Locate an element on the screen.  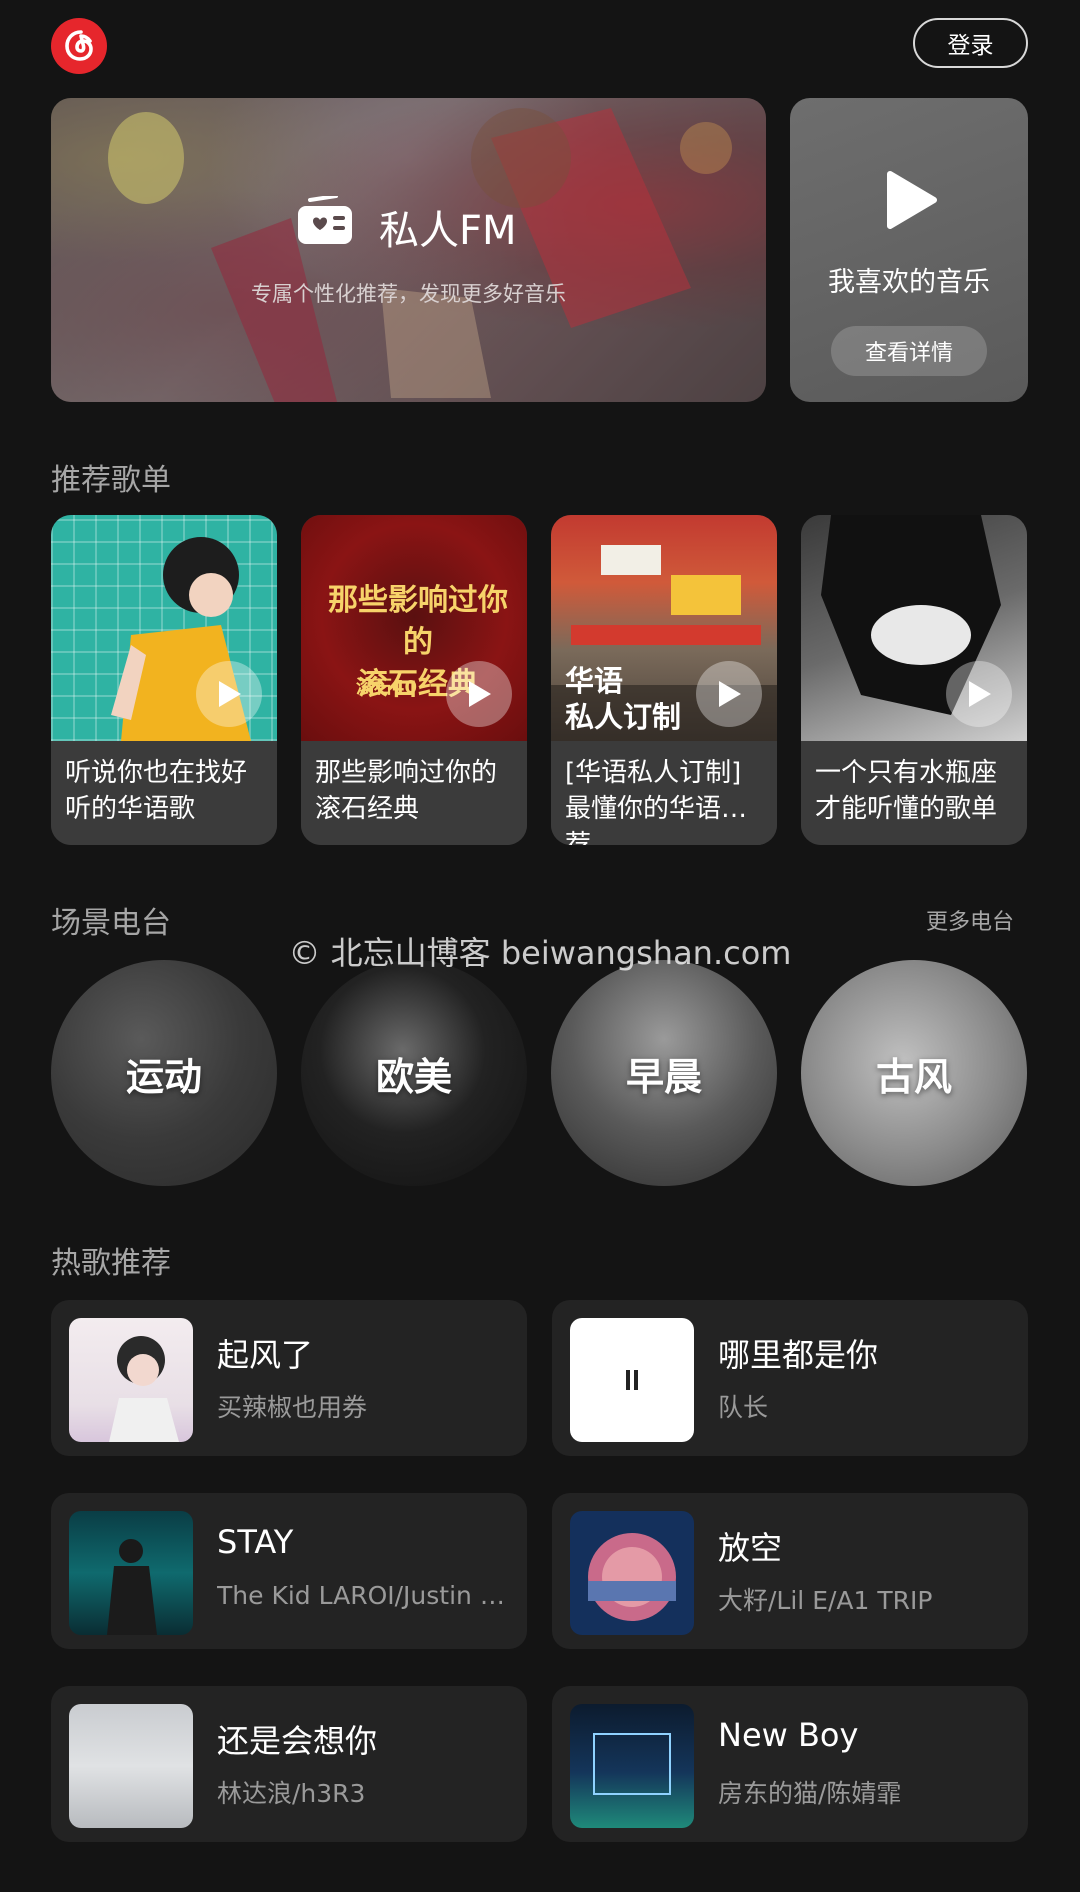
playlist-card: 那些影响过你的 滚石经典 滚石40 那些影响过你的滚石经典 is located at coordinates (414, 680).